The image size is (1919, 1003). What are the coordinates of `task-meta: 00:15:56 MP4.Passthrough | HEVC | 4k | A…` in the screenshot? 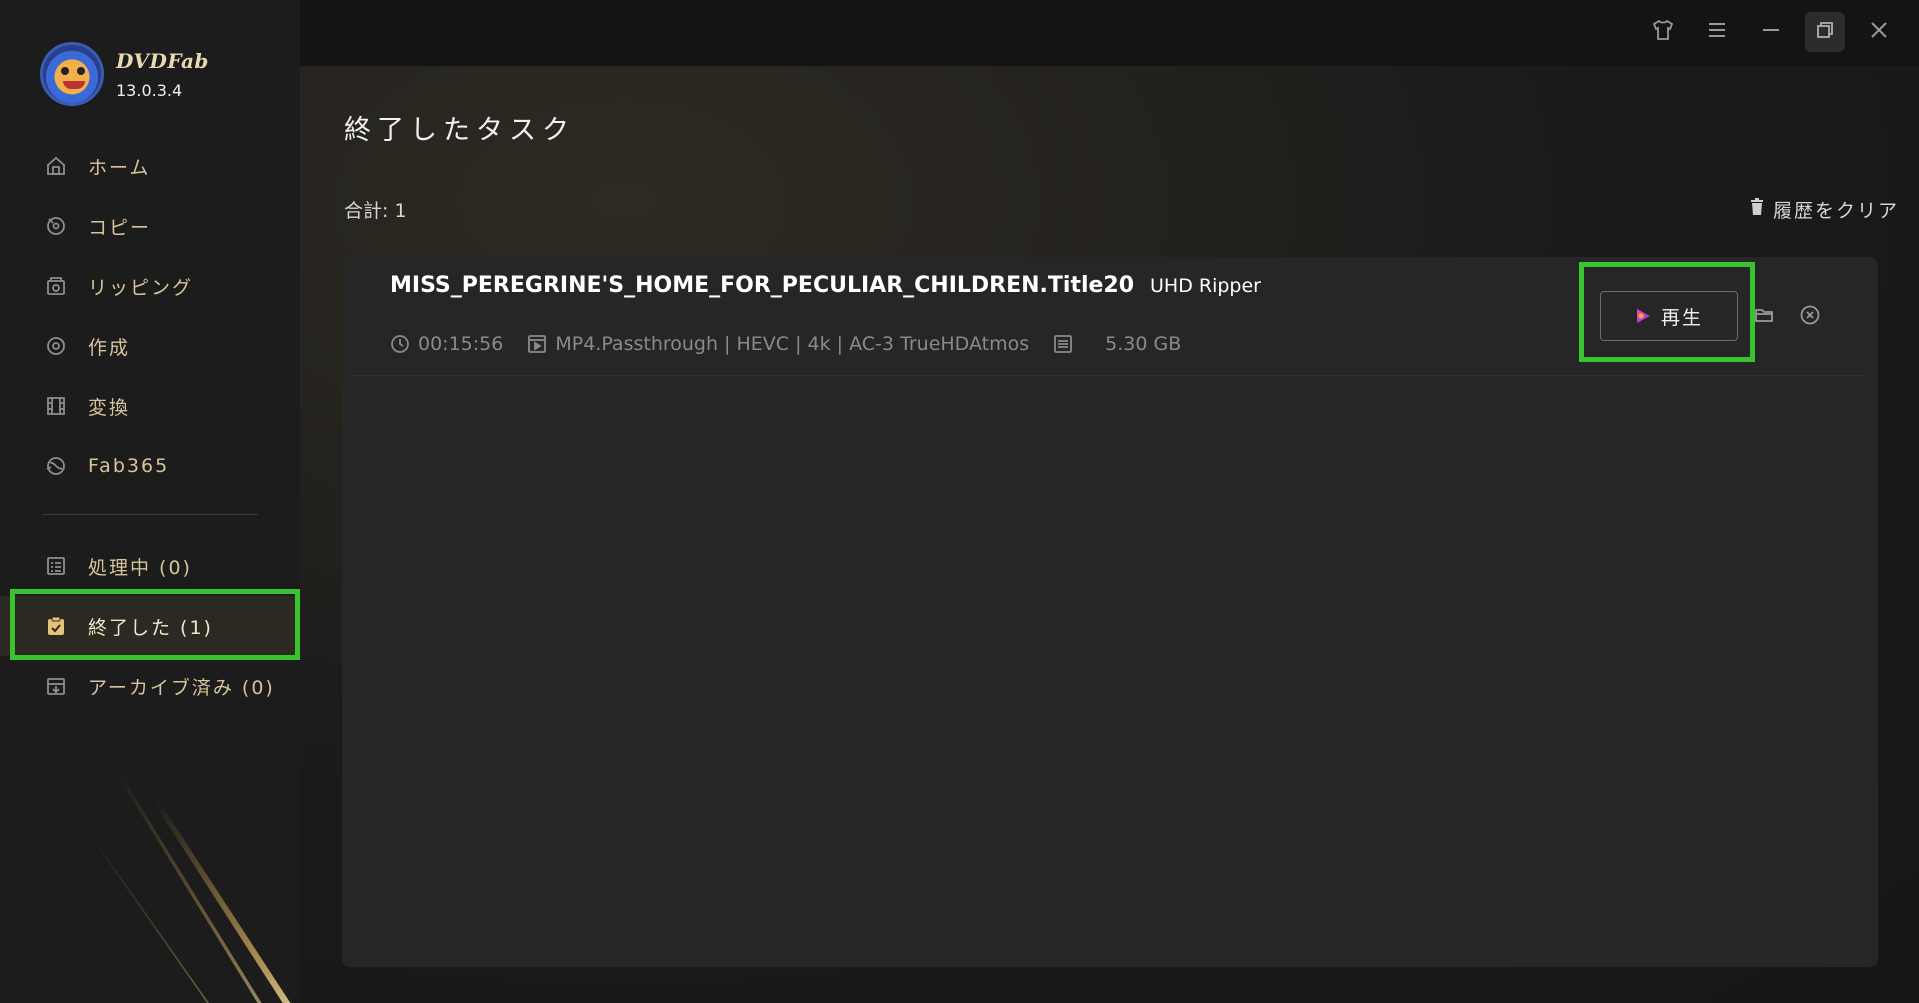 It's located at (797, 344).